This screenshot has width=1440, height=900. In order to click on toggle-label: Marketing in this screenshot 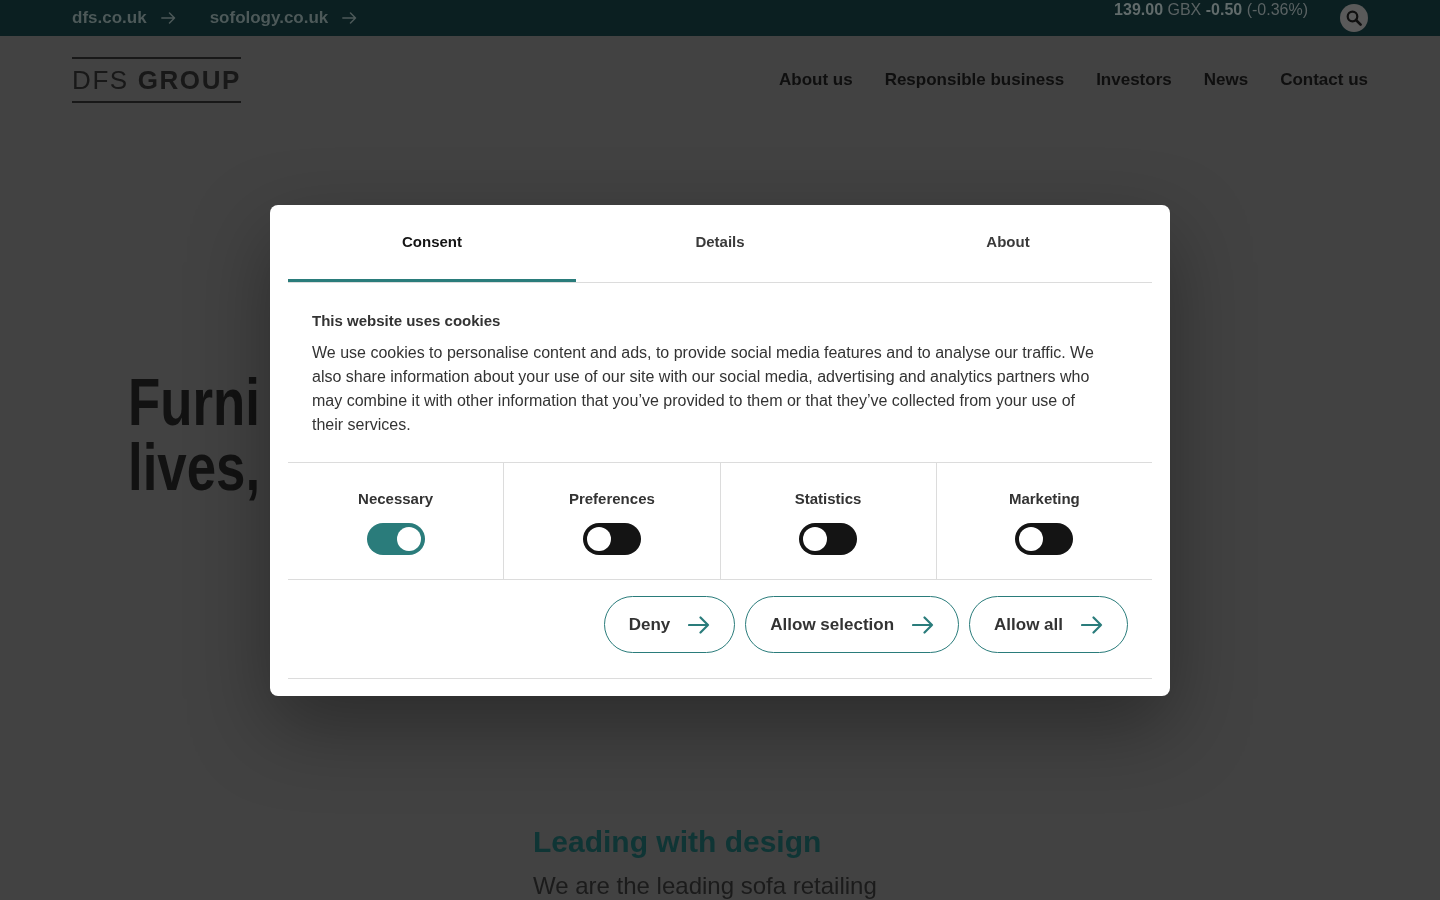, I will do `click(1044, 499)`.